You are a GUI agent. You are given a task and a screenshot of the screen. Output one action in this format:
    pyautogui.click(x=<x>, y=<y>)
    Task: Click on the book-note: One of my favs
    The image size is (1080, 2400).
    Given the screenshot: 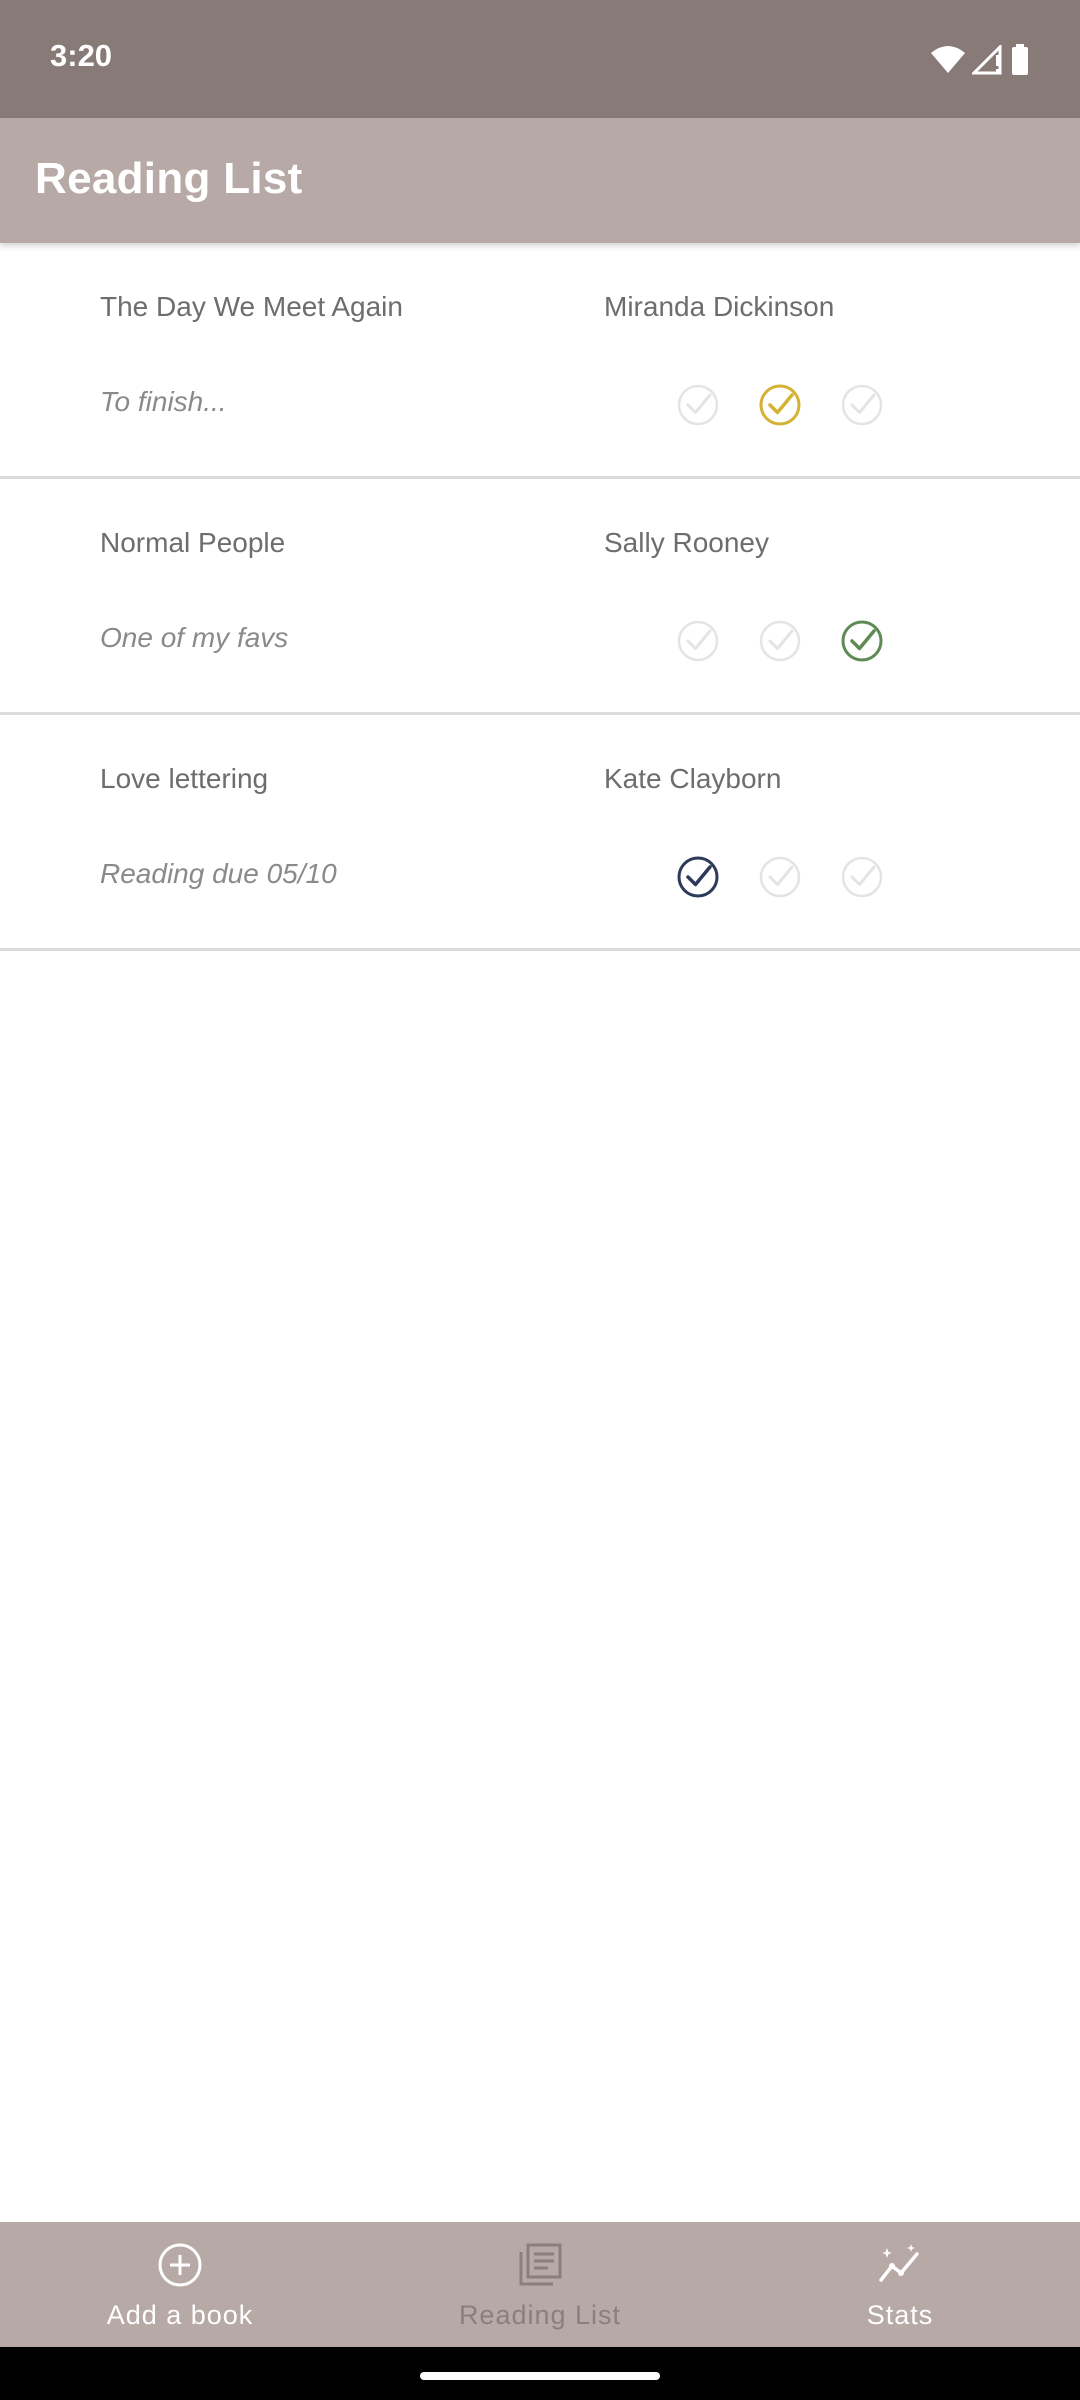 What is the action you would take?
    pyautogui.click(x=194, y=637)
    